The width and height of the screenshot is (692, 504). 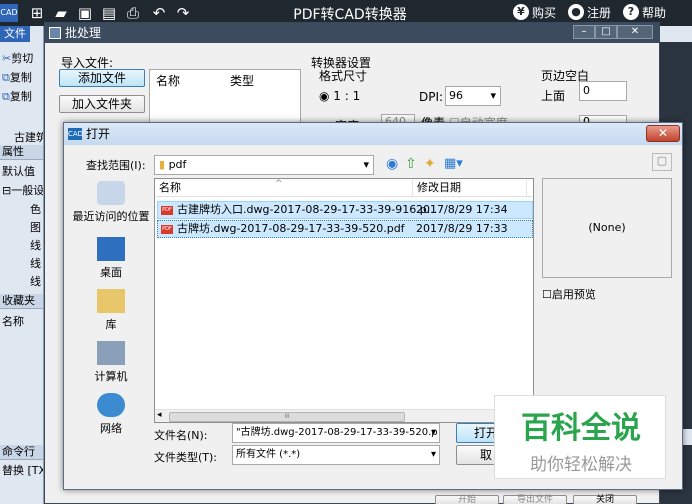 What do you see at coordinates (22, 58) in the screenshot?
I see `cut-label: 剪切` at bounding box center [22, 58].